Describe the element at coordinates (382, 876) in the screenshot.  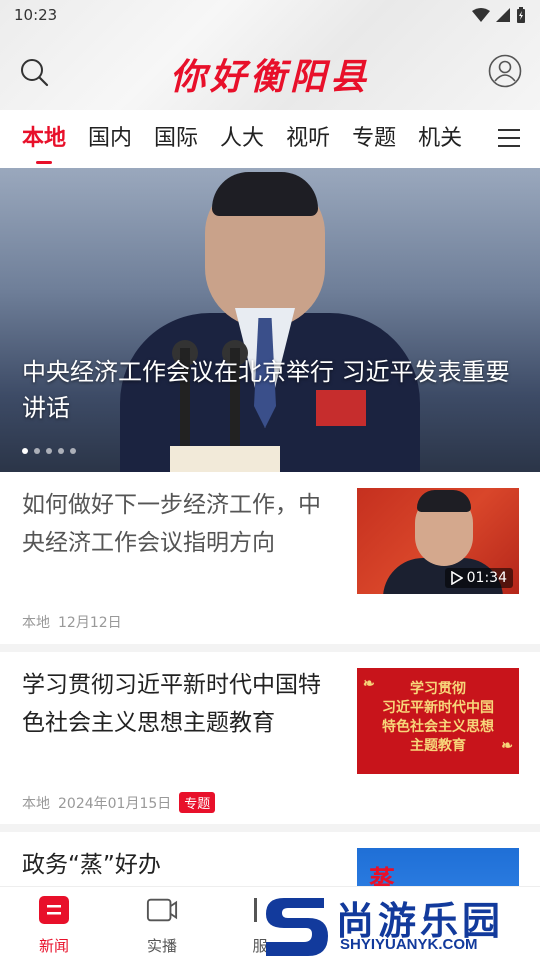
I see `thumb-text: 蒸` at that location.